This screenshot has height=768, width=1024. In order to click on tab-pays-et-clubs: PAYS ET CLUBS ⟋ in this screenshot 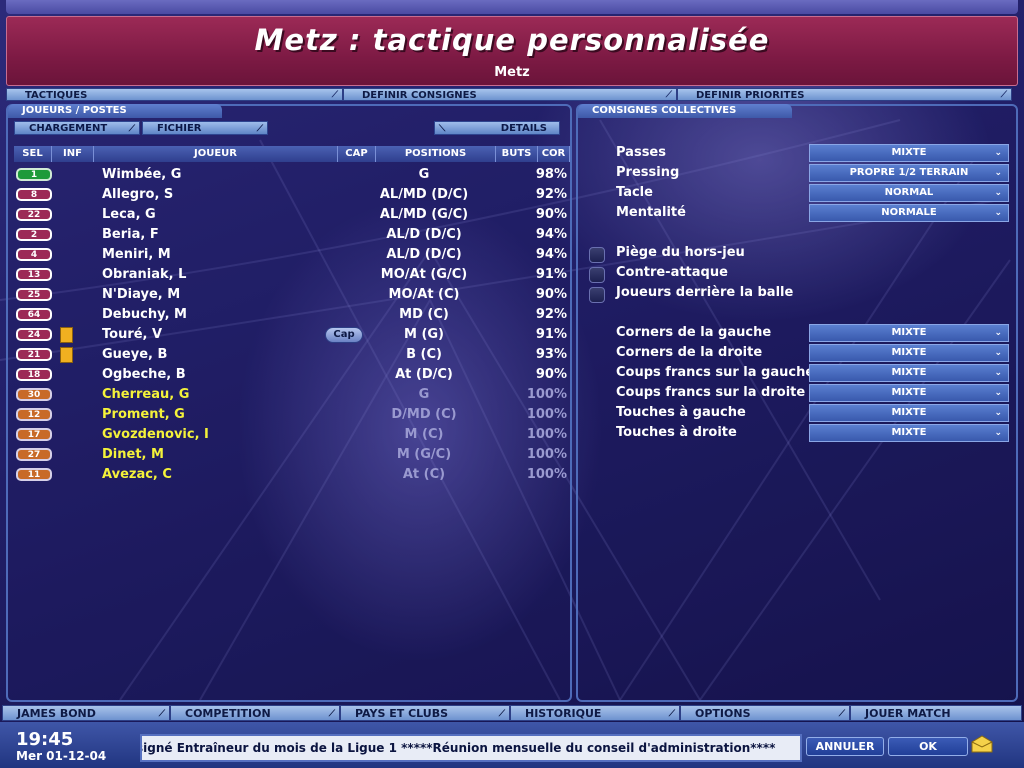, I will do `click(425, 713)`.